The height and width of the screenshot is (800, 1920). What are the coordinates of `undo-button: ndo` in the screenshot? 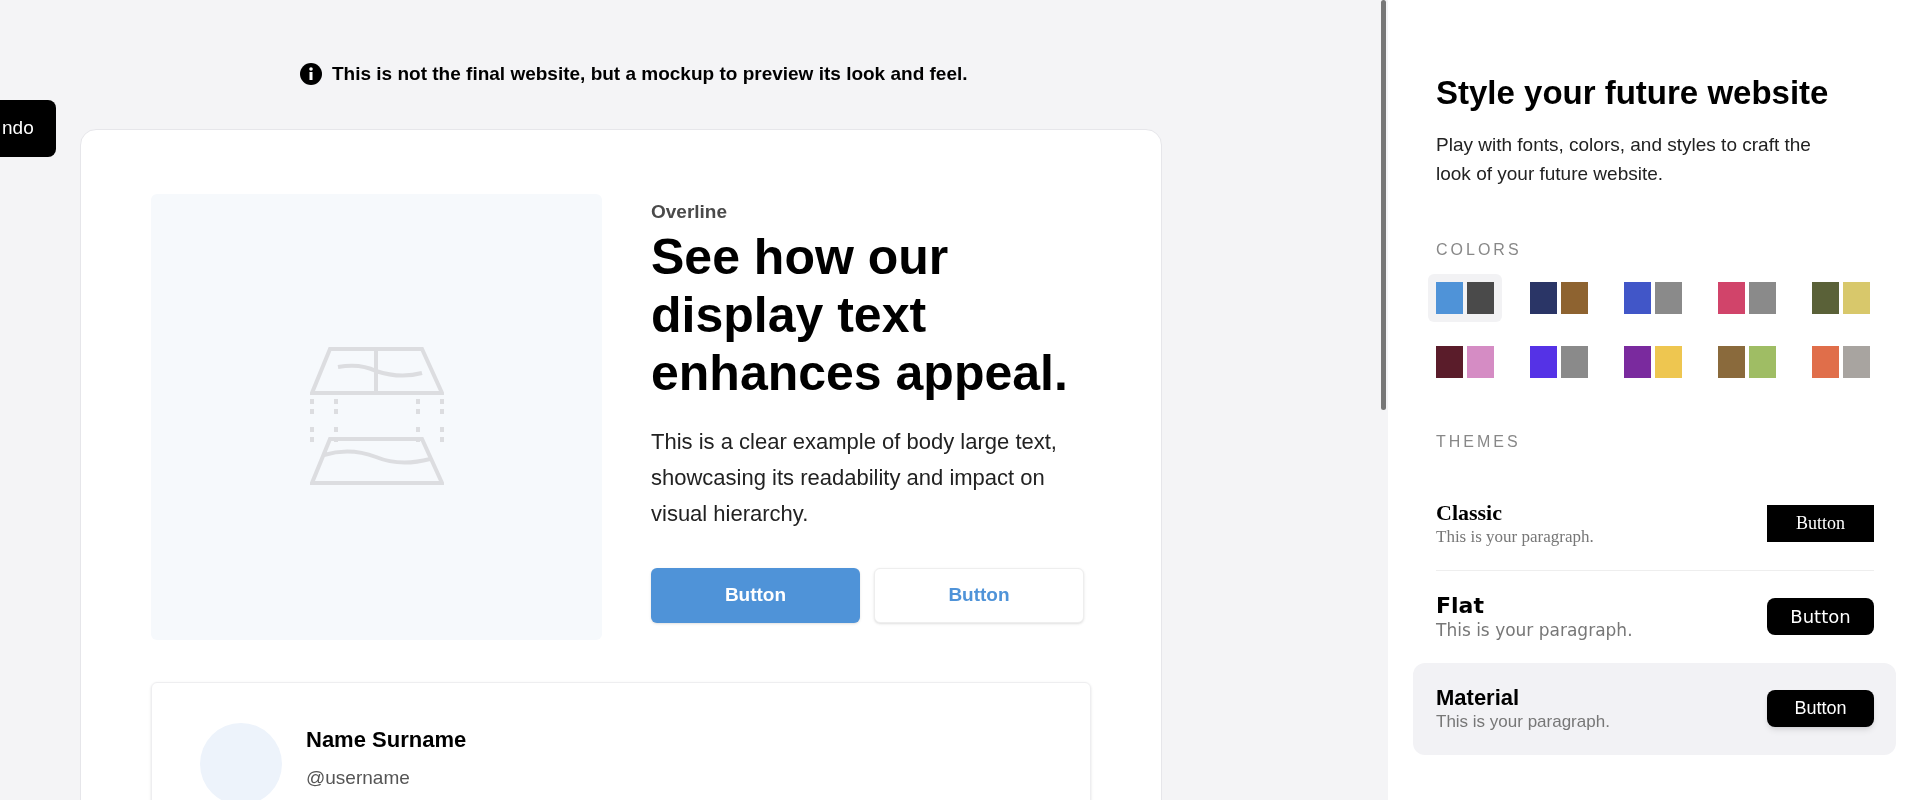 It's located at (28, 128).